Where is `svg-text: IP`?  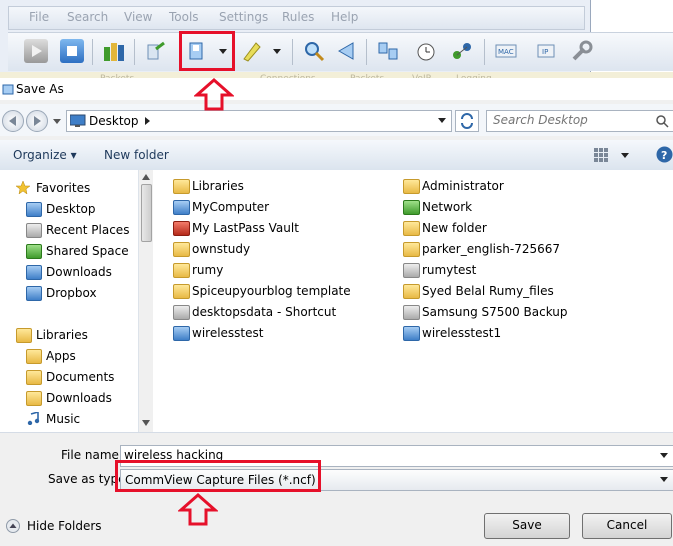
svg-text: IP is located at coordinates (545, 52).